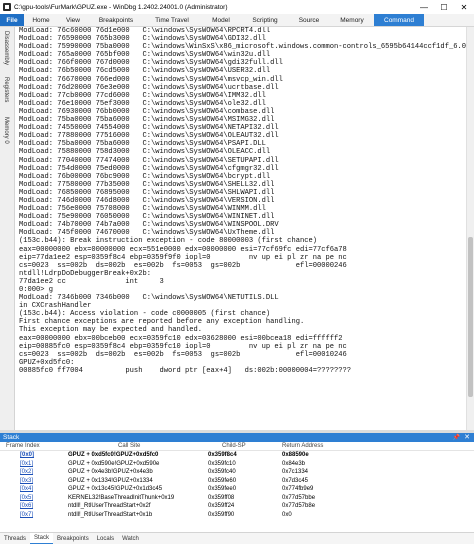 This screenshot has width=474, height=544. What do you see at coordinates (110, 472) in the screenshot?
I see `call-site: GPUZ + 0x4e3b!GPUZ+0x4e3b` at bounding box center [110, 472].